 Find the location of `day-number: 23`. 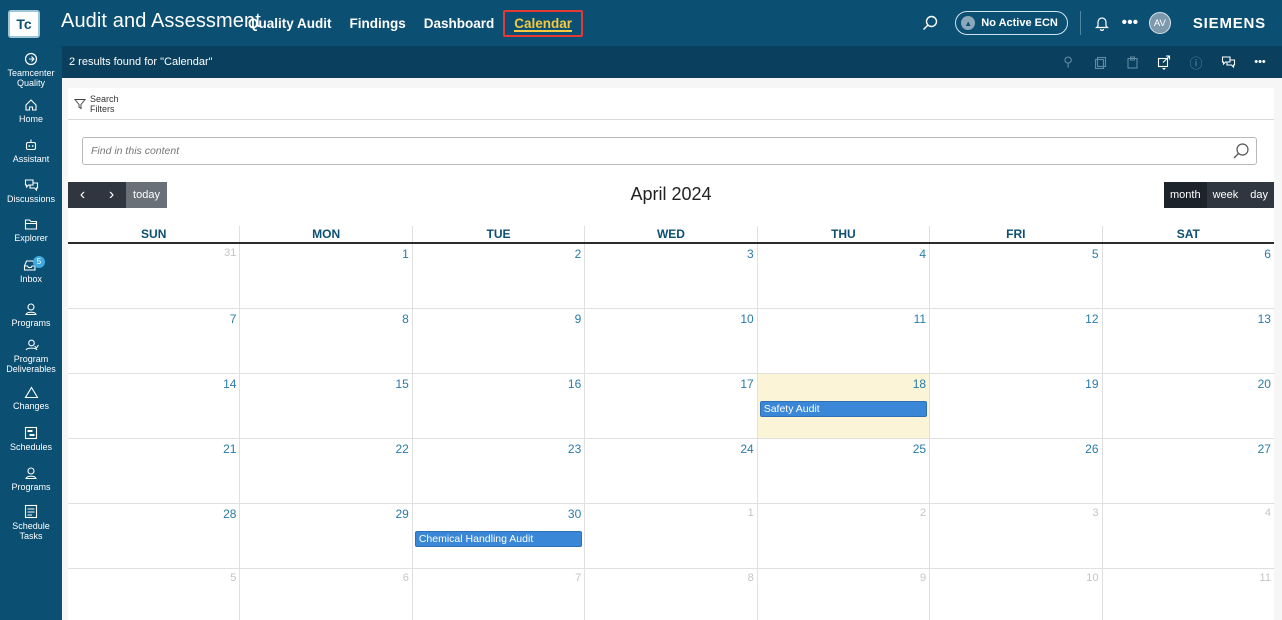

day-number: 23 is located at coordinates (574, 449).